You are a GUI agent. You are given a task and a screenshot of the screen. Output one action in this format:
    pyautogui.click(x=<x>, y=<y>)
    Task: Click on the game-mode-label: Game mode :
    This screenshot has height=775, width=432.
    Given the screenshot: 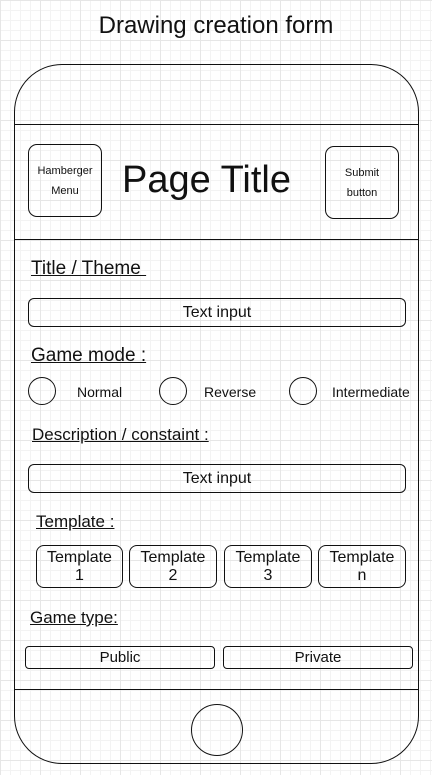 What is the action you would take?
    pyautogui.click(x=89, y=355)
    